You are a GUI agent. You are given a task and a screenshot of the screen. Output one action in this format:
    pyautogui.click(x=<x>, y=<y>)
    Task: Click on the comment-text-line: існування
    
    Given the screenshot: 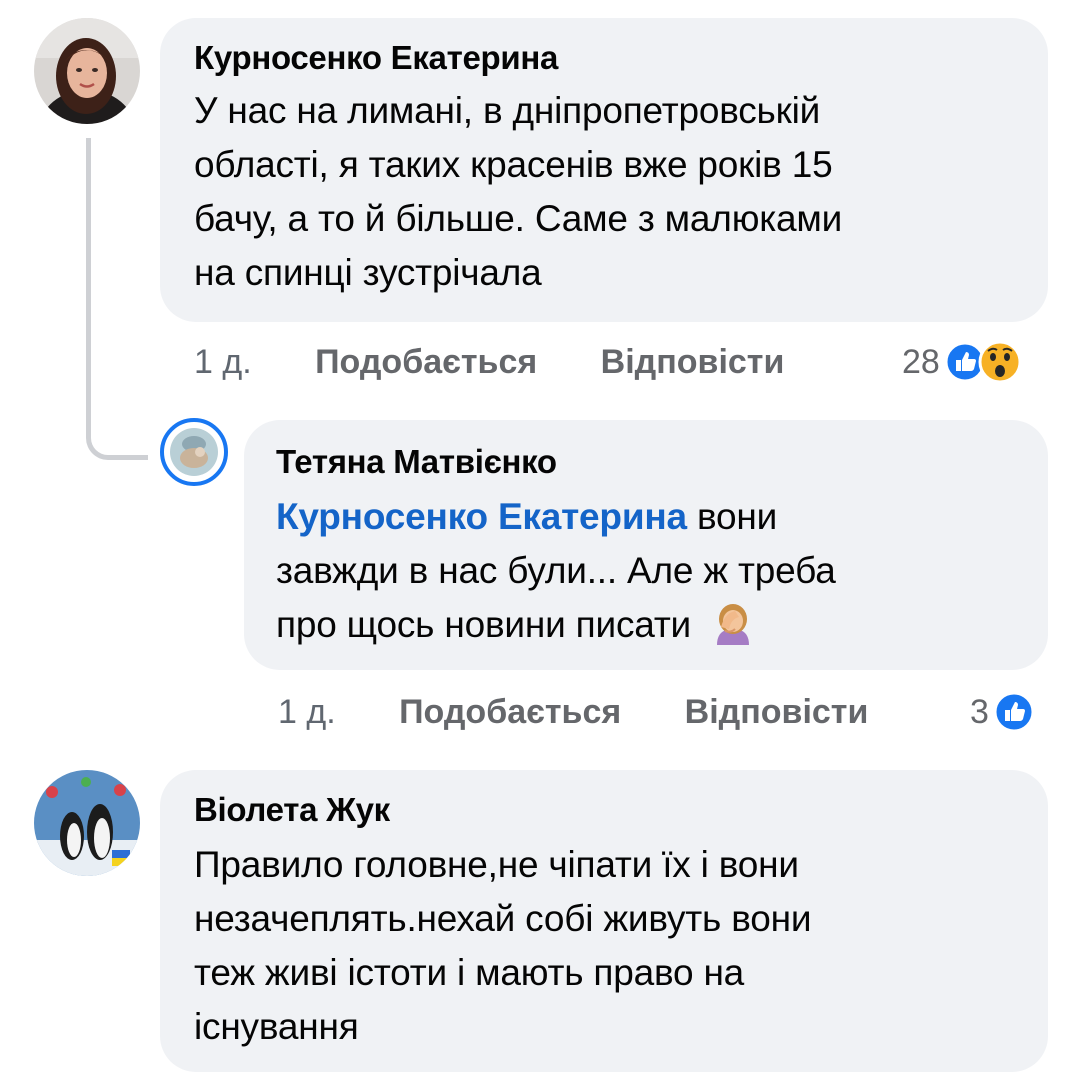 What is the action you would take?
    pyautogui.click(x=276, y=1026)
    